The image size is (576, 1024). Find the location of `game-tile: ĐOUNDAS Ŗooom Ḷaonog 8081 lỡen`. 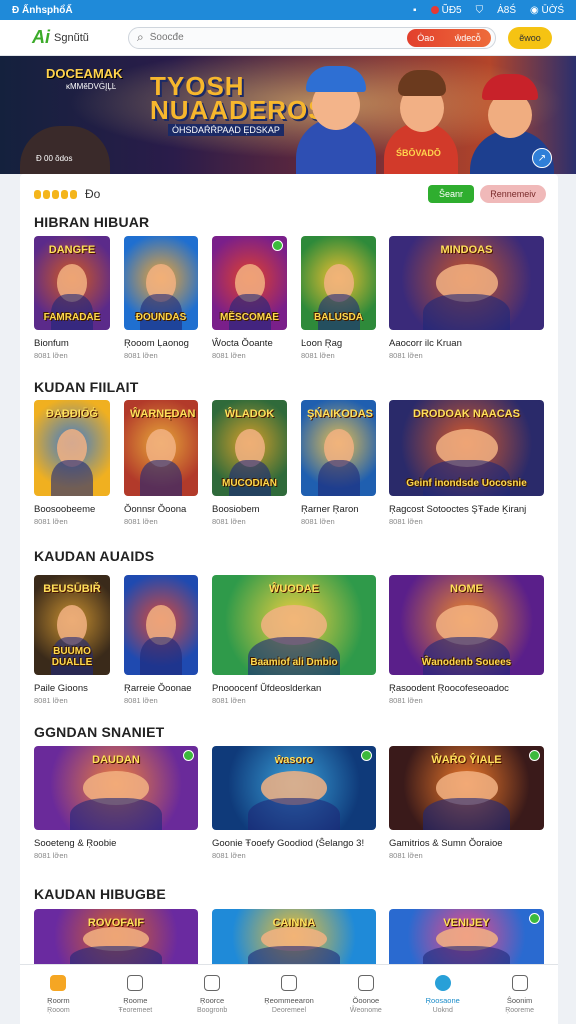

game-tile: ĐOUNDAS Ŗooom Ḷaonog 8081 lỡen is located at coordinates (161, 300).